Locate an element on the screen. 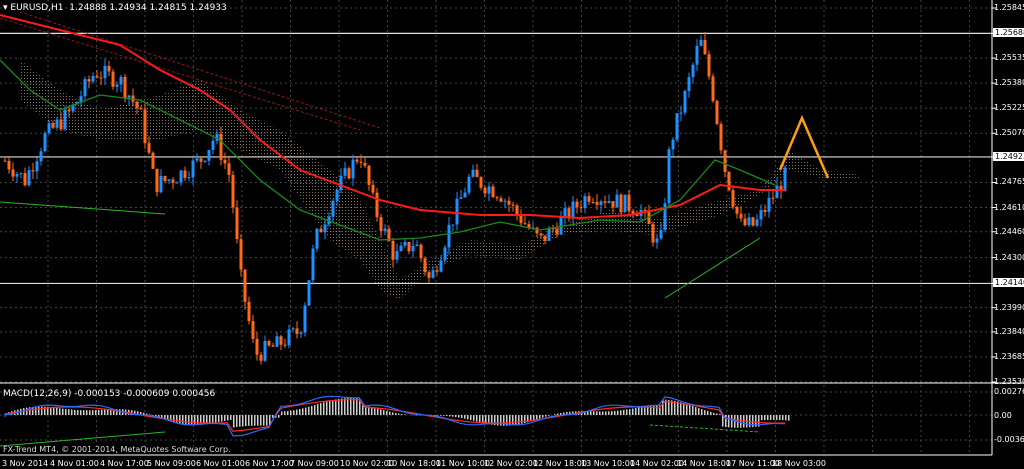  time-tick-label: 13 Nov 10:00 is located at coordinates (608, 463).